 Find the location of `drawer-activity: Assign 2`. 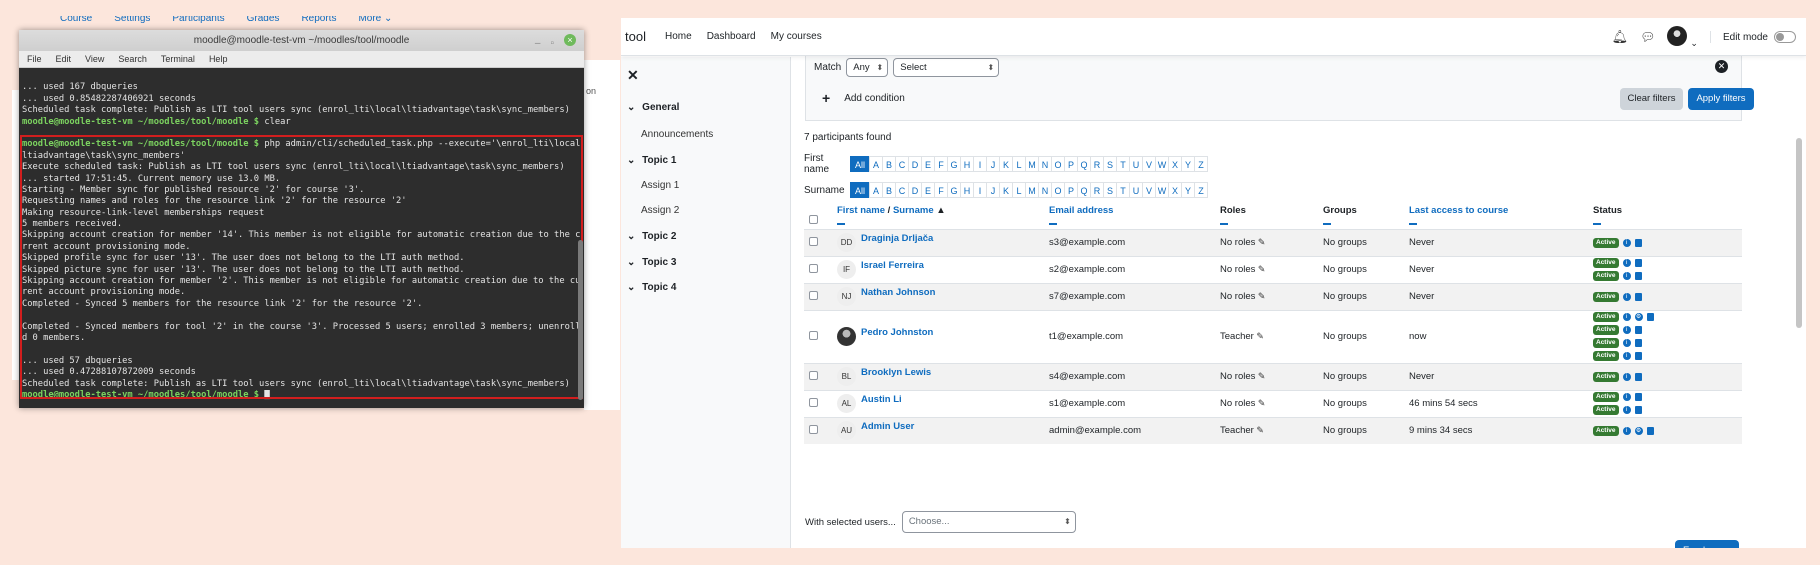

drawer-activity: Assign 2 is located at coordinates (660, 210).